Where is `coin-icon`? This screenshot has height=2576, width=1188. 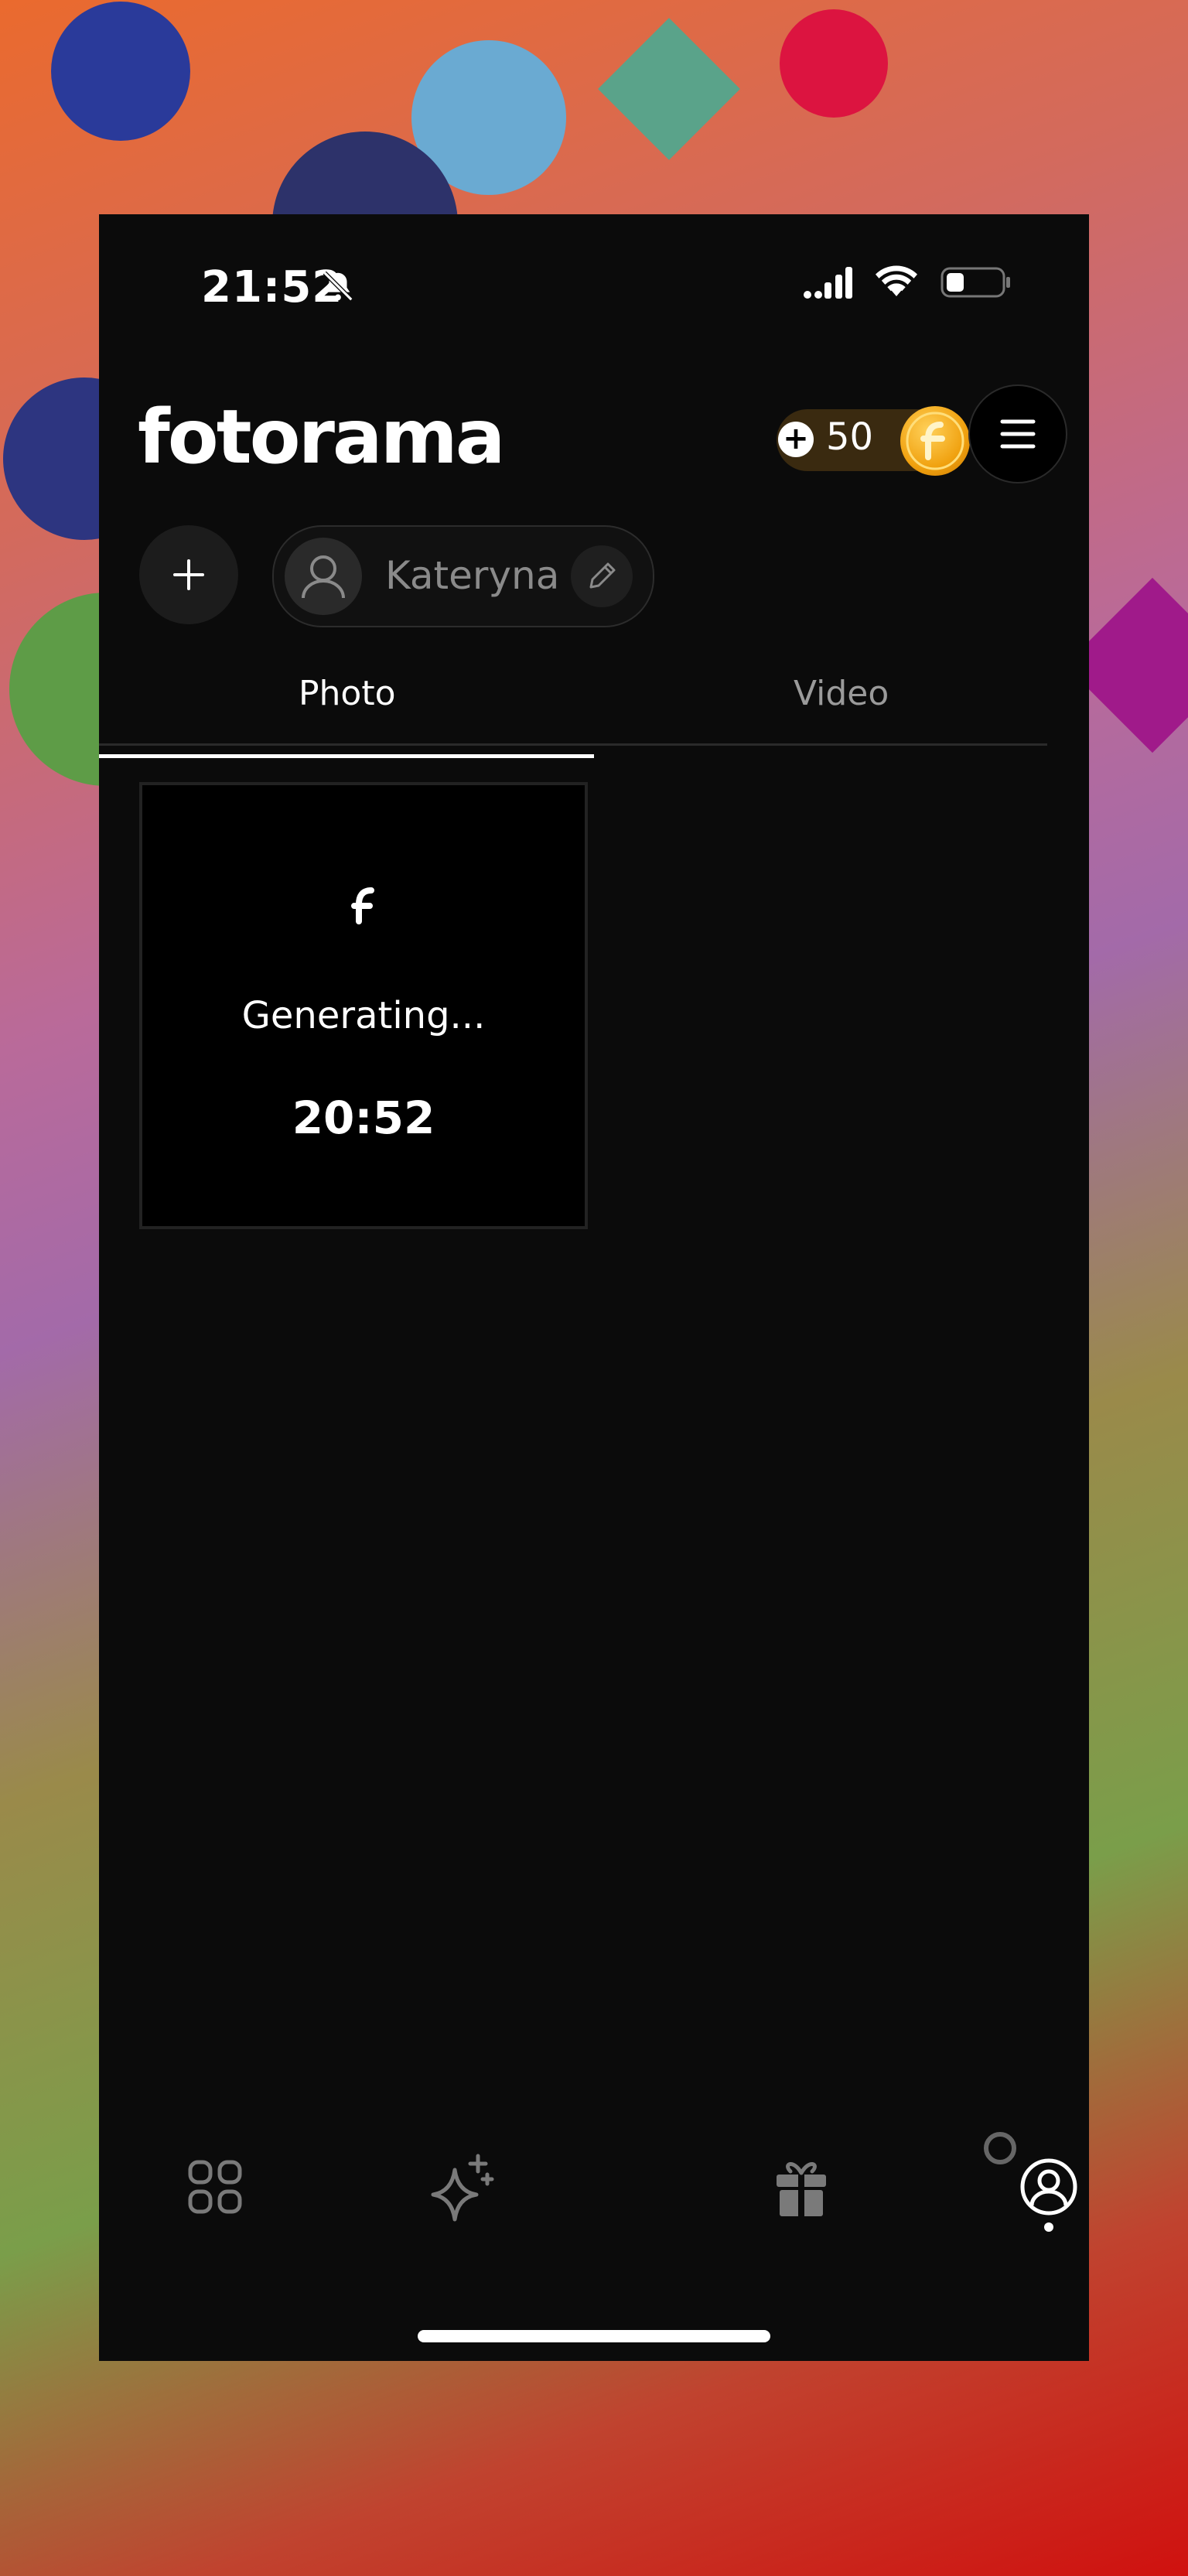 coin-icon is located at coordinates (935, 441).